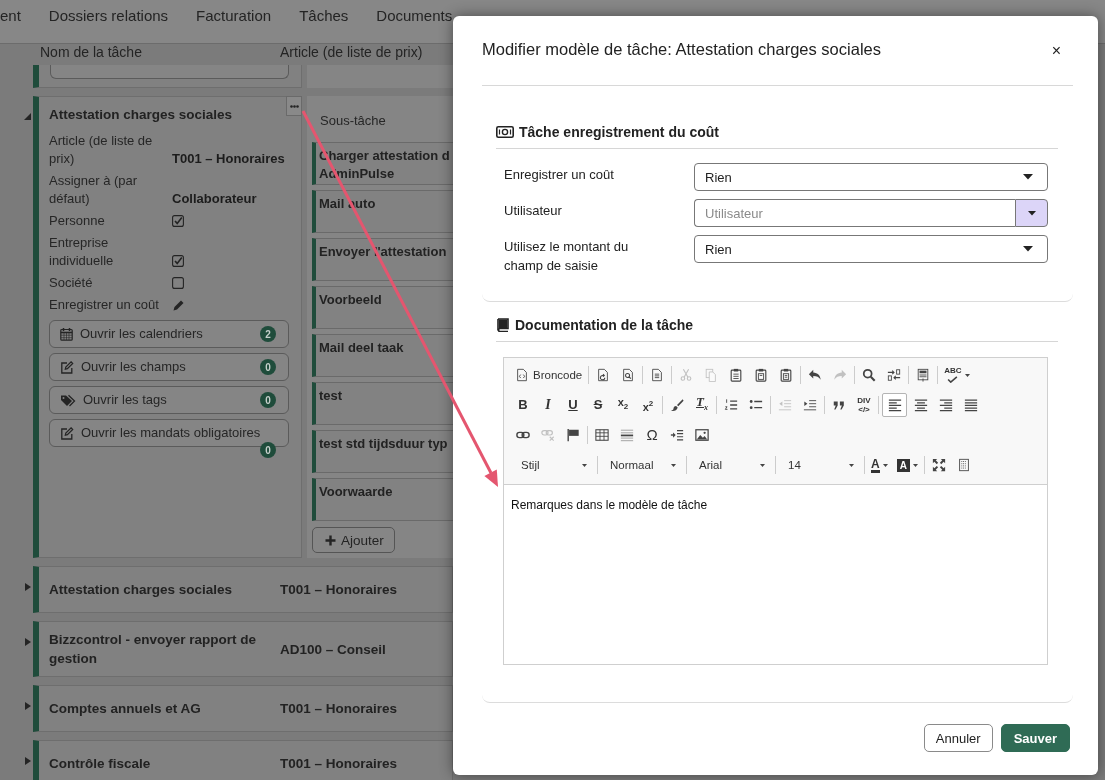 The width and height of the screenshot is (1105, 780). Describe the element at coordinates (548, 435) in the screenshot. I see `unlink-icon` at that location.